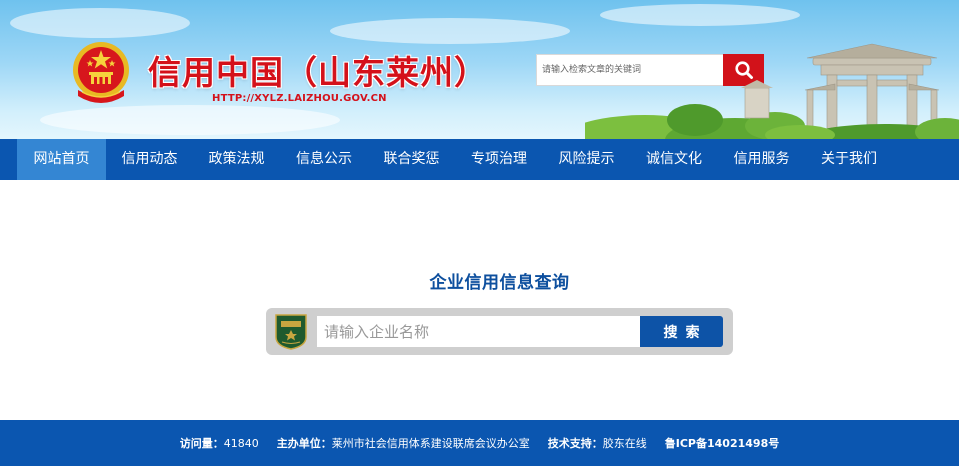 Image resolution: width=959 pixels, height=466 pixels. What do you see at coordinates (586, 159) in the screenshot?
I see `nav-item-risk-alerts: 风险提示` at bounding box center [586, 159].